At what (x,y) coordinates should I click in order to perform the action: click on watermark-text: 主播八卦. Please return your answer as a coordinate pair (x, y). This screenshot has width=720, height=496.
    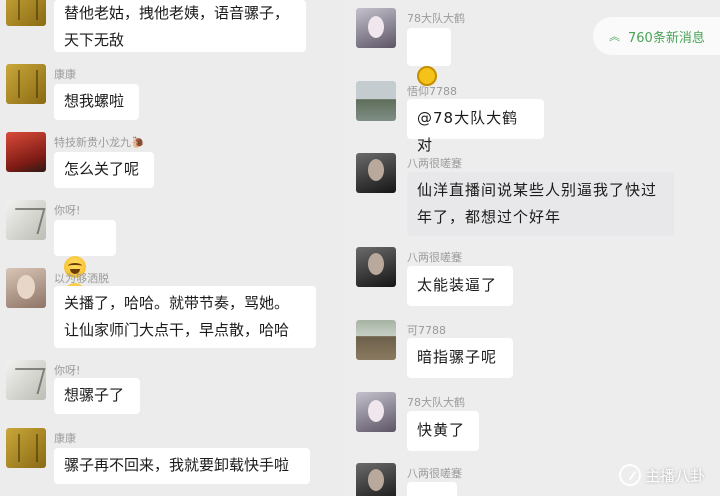
    Looking at the image, I should click on (675, 475).